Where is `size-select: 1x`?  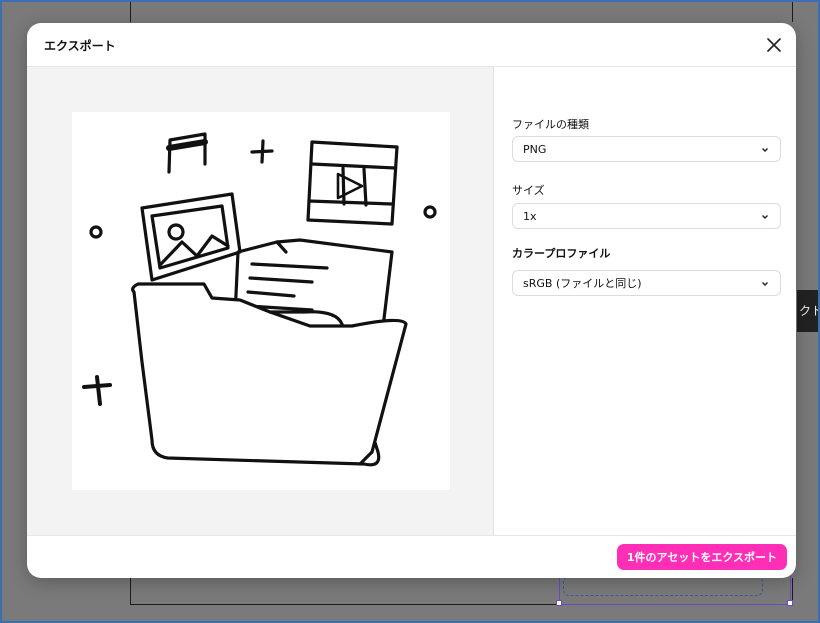 size-select: 1x is located at coordinates (646, 216).